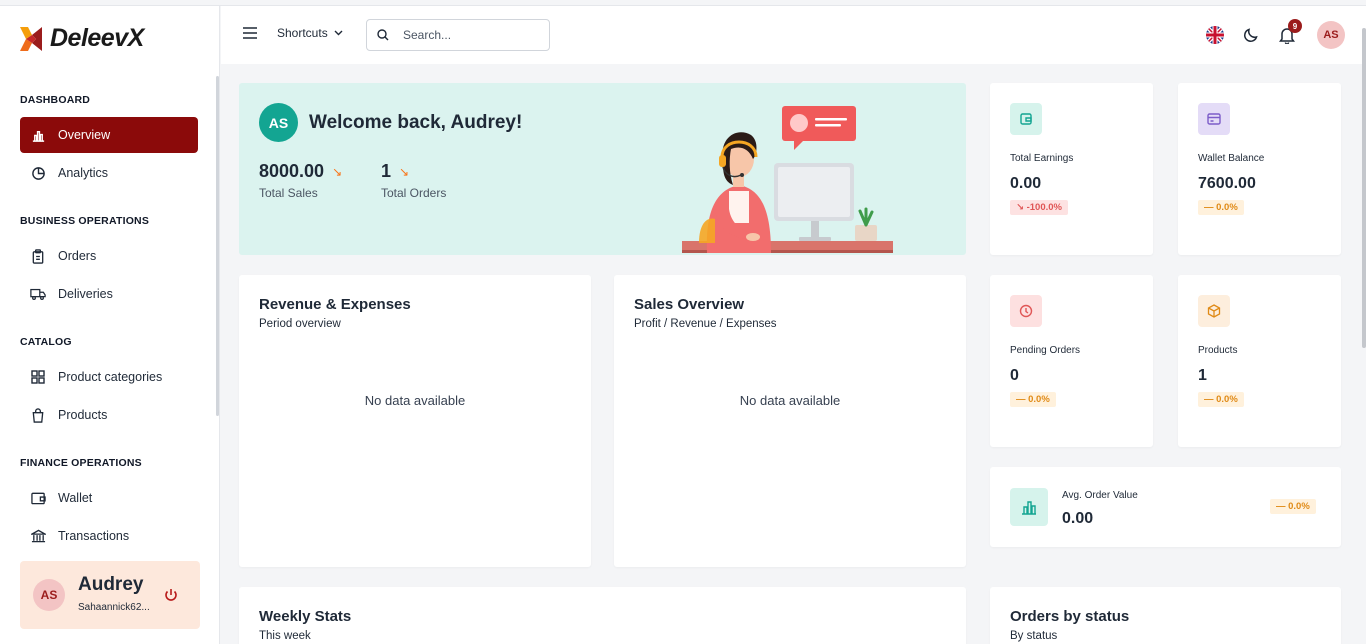 This screenshot has height=644, width=1366. Describe the element at coordinates (1165, 507) in the screenshot. I see `avg-order-value-card: Avg. Order Value 0.00 — 0.0%` at that location.